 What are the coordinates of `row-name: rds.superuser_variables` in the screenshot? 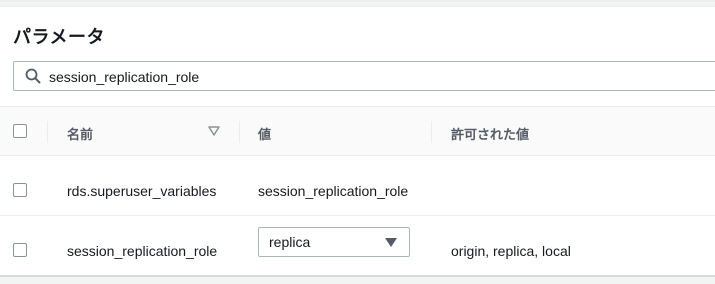 It's located at (142, 191).